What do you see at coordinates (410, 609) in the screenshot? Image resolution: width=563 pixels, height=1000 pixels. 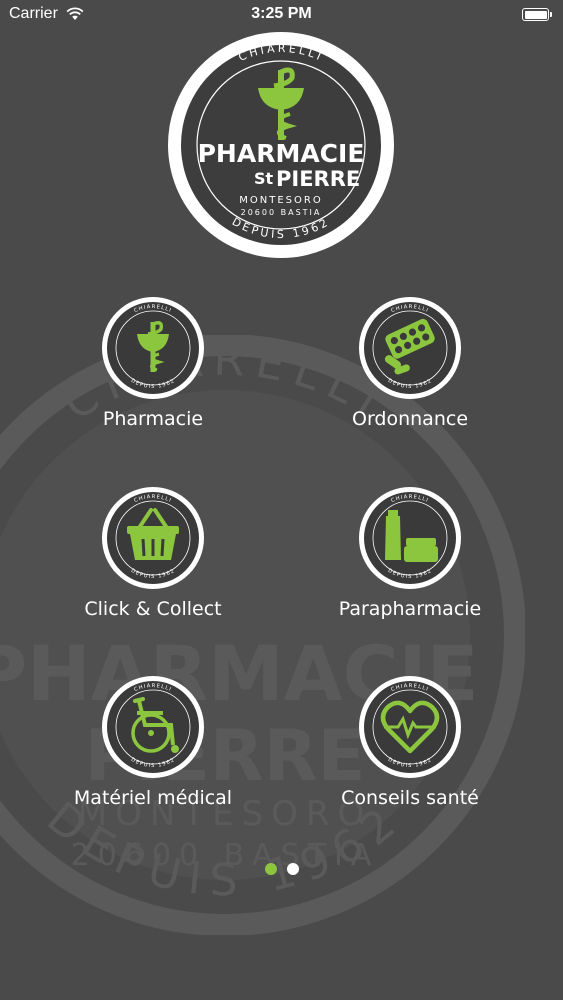 I see `menu-item-label: Parapharmacie` at bounding box center [410, 609].